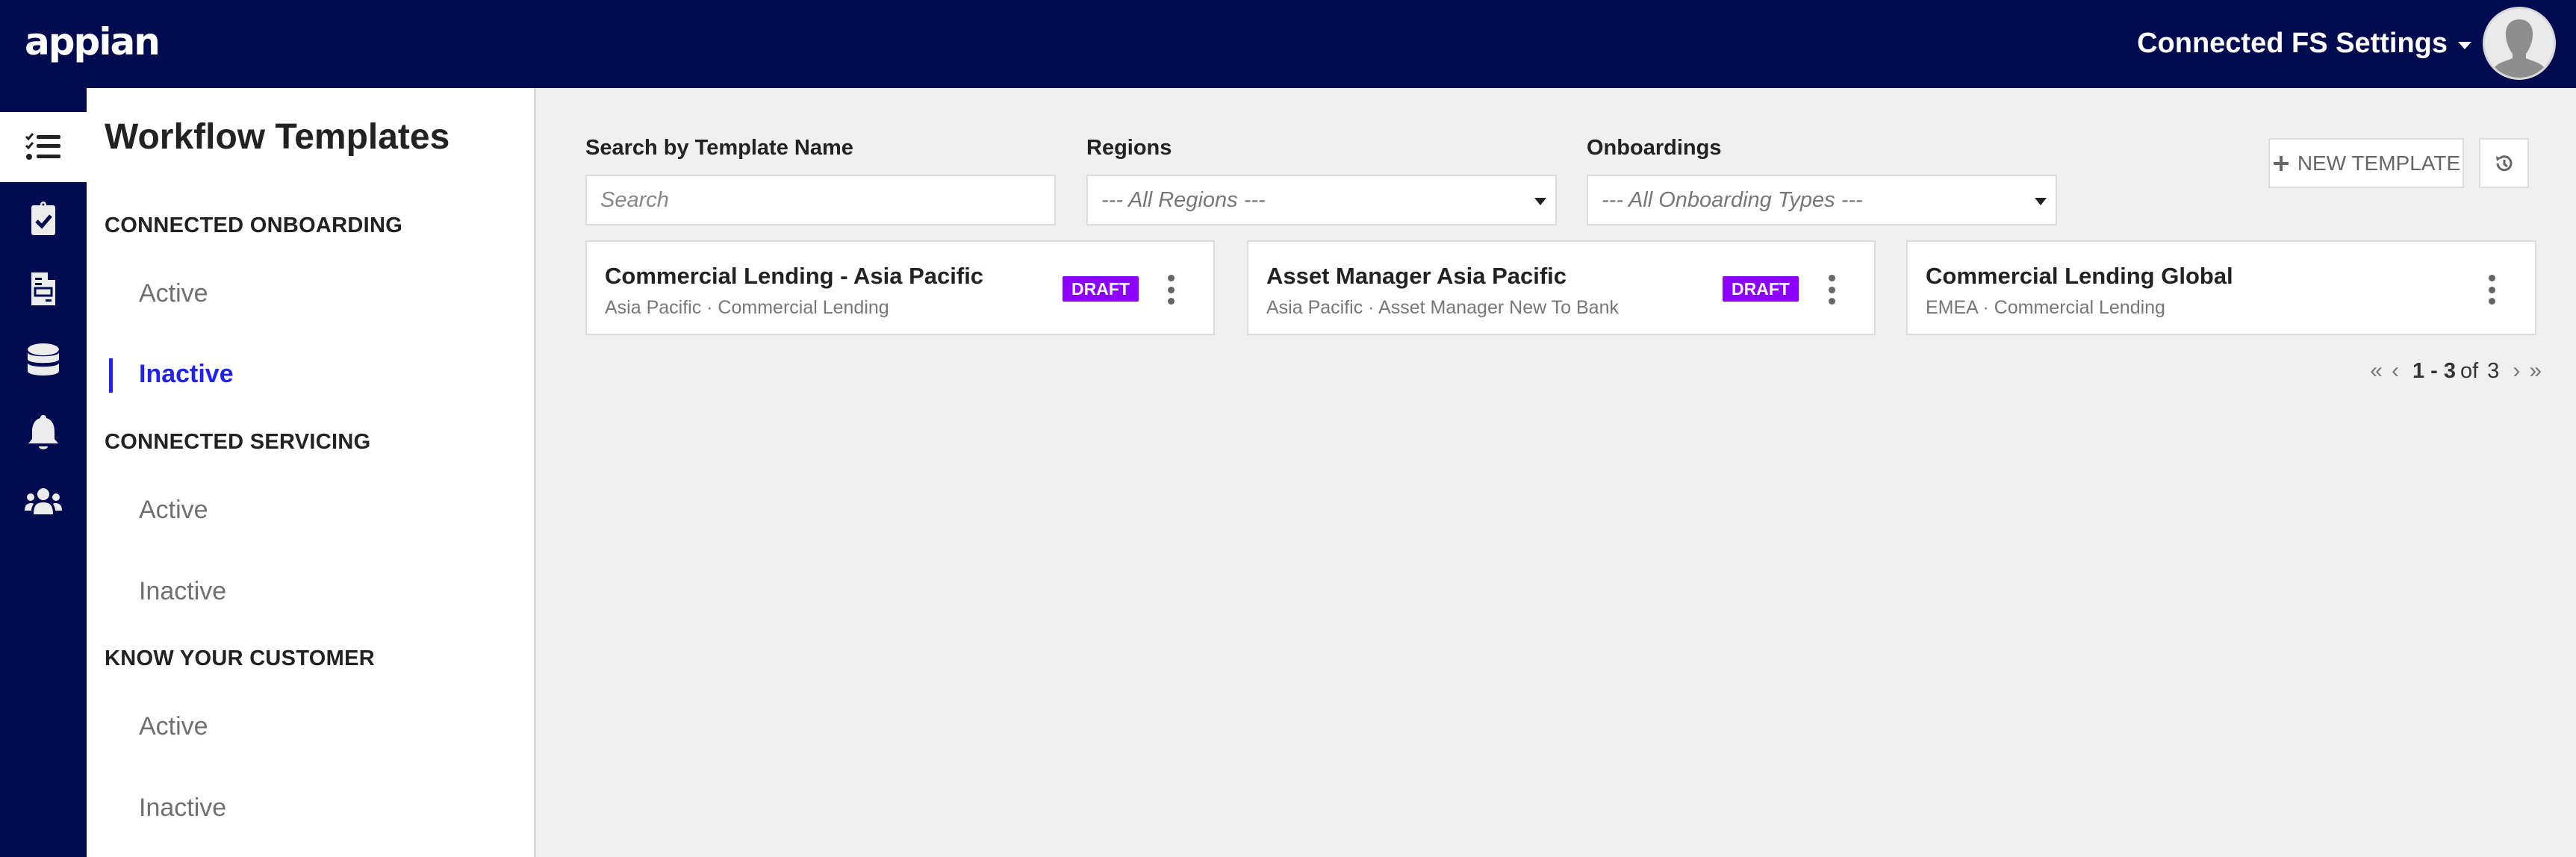 Image resolution: width=2576 pixels, height=857 pixels. I want to click on nav-link-servicing-inactive: Inactive, so click(182, 591).